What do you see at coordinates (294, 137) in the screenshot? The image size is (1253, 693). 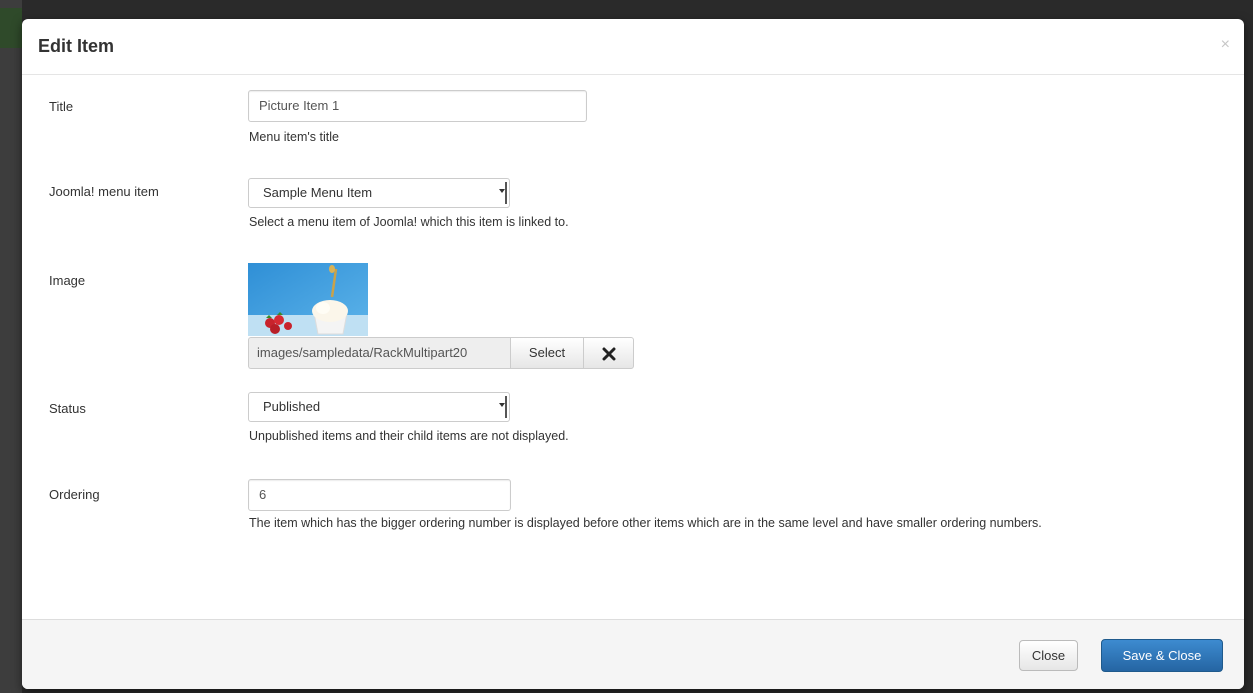 I see `title-help: Menu item's title` at bounding box center [294, 137].